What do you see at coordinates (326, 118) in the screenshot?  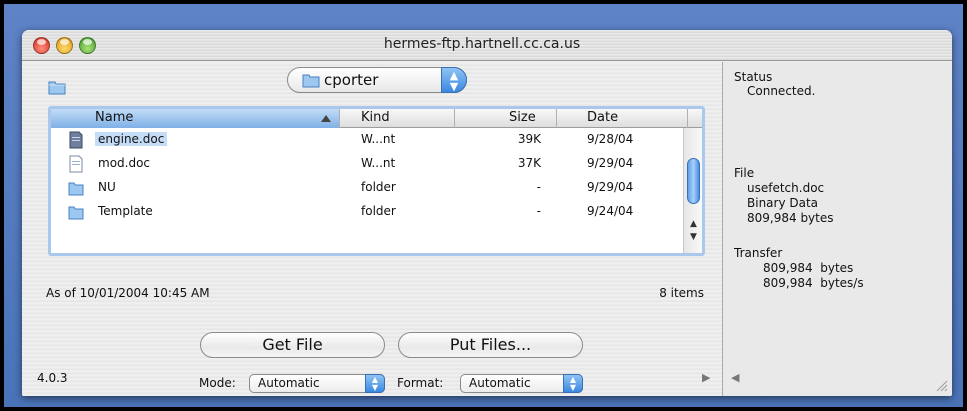 I see `sort-ascending-icon` at bounding box center [326, 118].